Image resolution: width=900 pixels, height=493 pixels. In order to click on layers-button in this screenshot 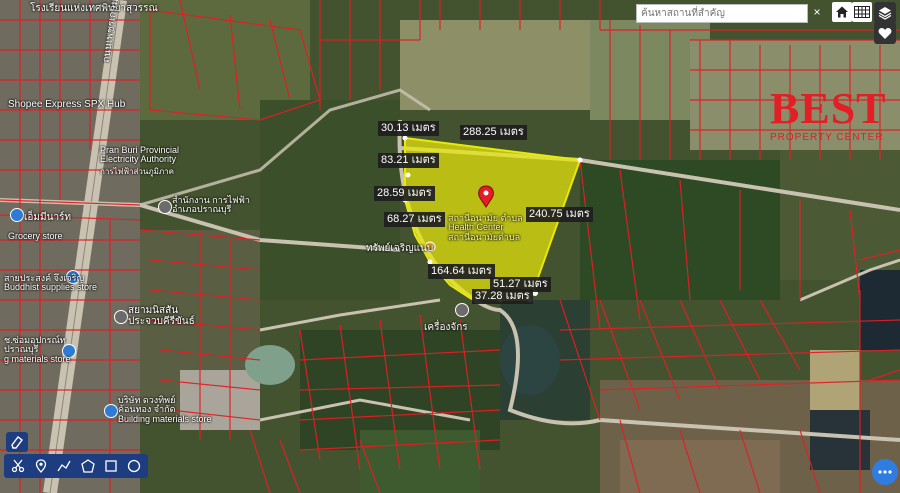, I will do `click(885, 13)`.